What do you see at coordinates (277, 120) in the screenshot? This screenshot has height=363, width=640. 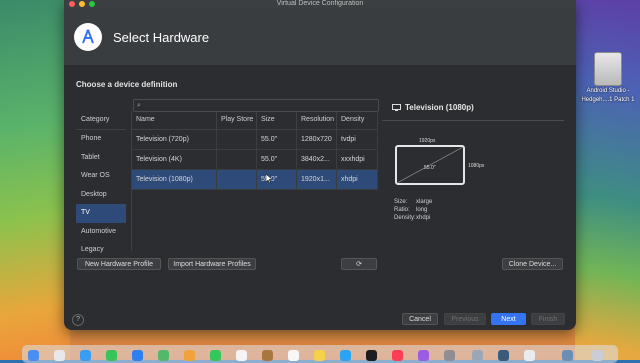 I see `column-size: Size` at bounding box center [277, 120].